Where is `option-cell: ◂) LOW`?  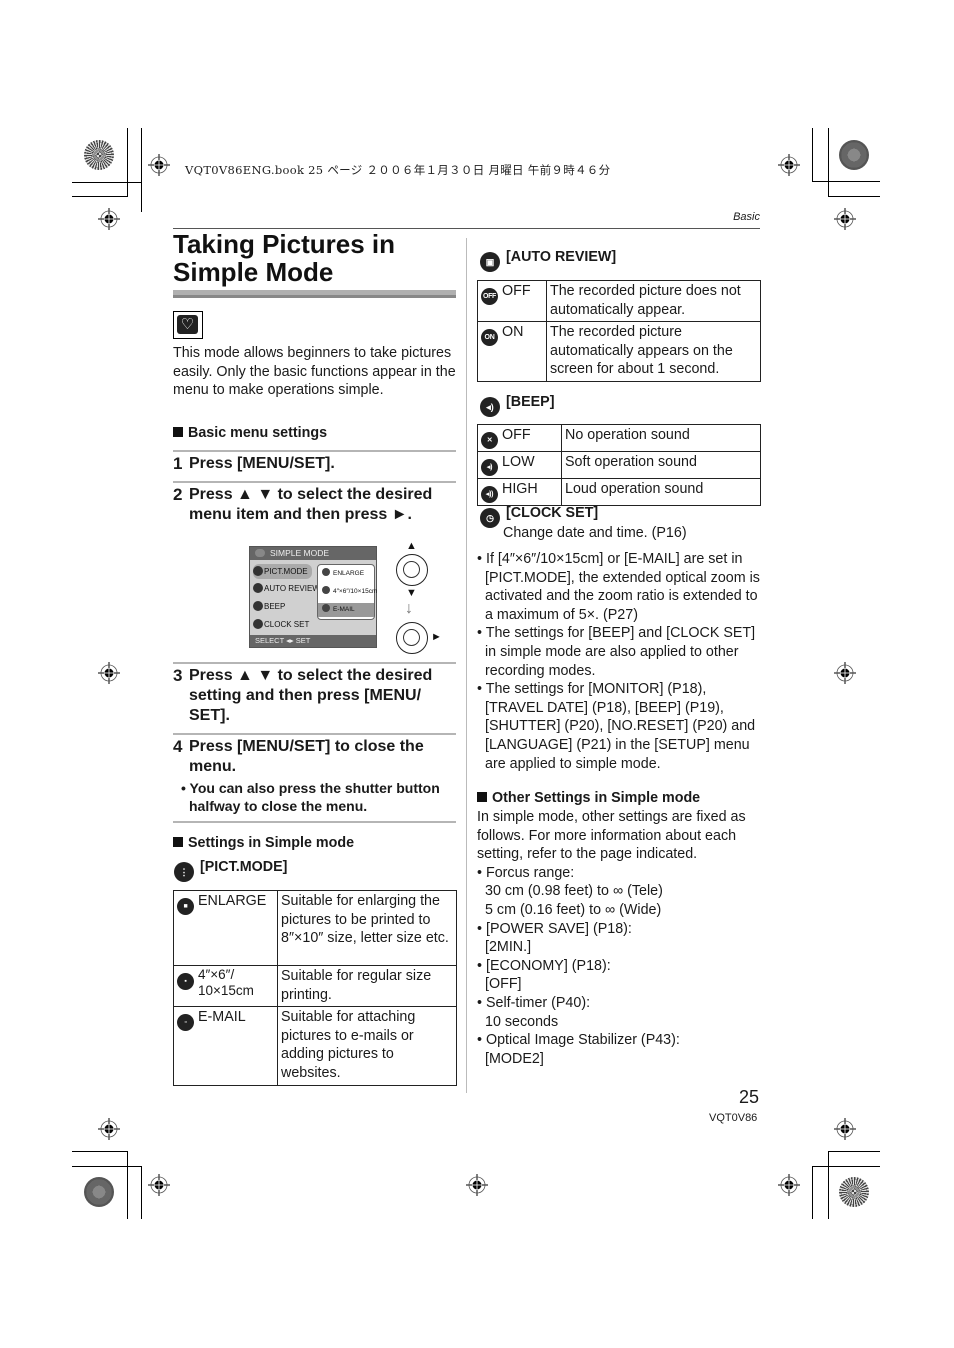 option-cell: ◂) LOW is located at coordinates (519, 465).